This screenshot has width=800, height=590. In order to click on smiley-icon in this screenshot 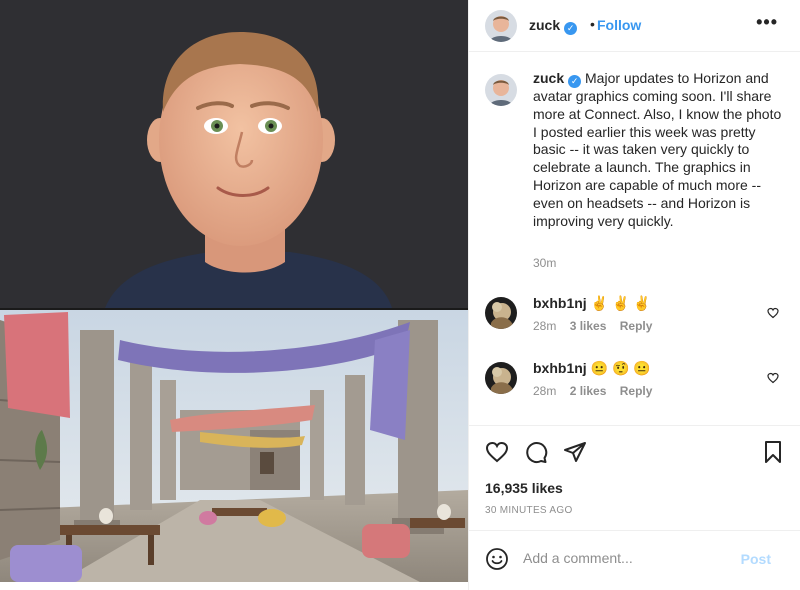, I will do `click(497, 559)`.